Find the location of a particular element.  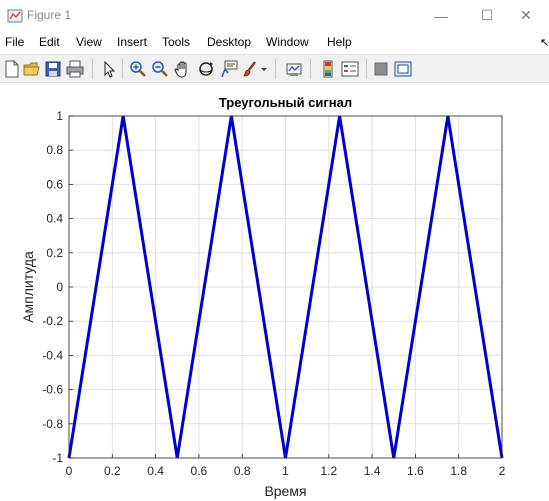

x-tick-label: 1.6 is located at coordinates (415, 471).